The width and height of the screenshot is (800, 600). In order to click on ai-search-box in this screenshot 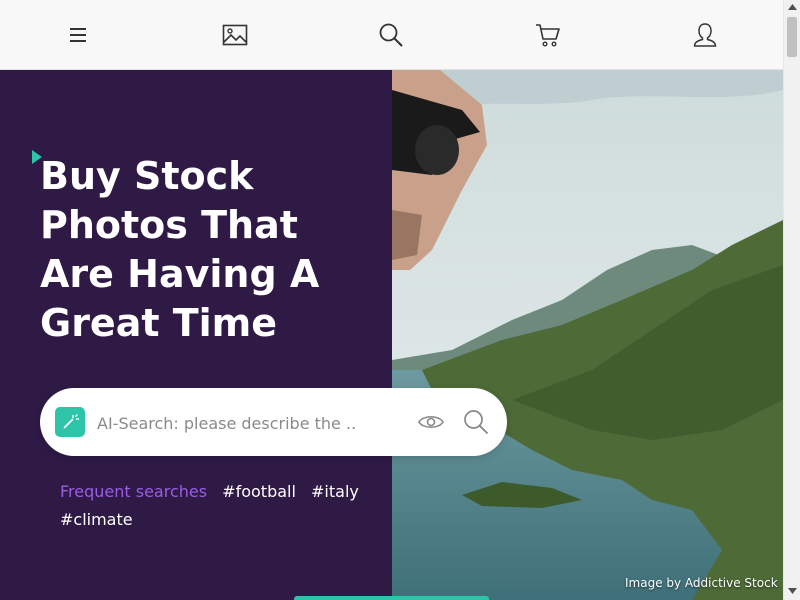, I will do `click(273, 422)`.